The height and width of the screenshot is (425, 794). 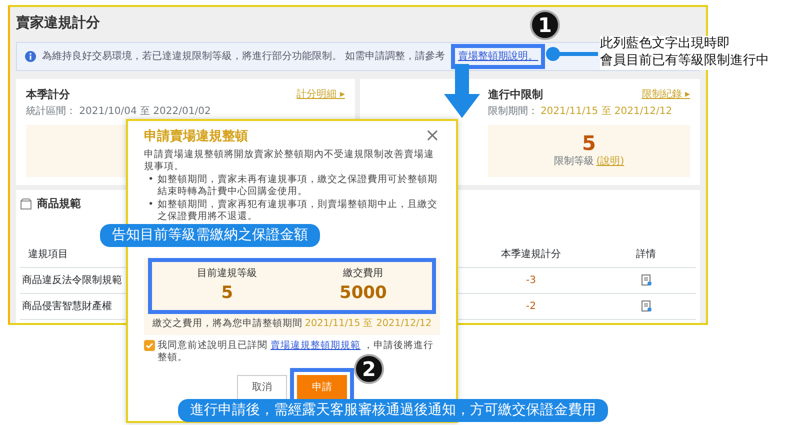 I want to click on rules-link: 賣場違規整頓期規範, so click(x=315, y=345).